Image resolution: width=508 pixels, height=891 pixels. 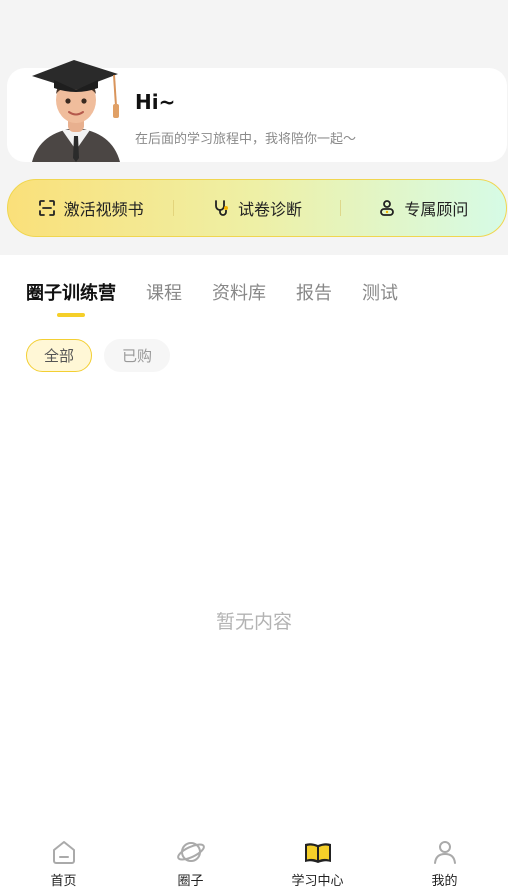 What do you see at coordinates (246, 139) in the screenshot?
I see `greeting-subtitle: 在后面的学习旅程中，我将陪你一起～` at bounding box center [246, 139].